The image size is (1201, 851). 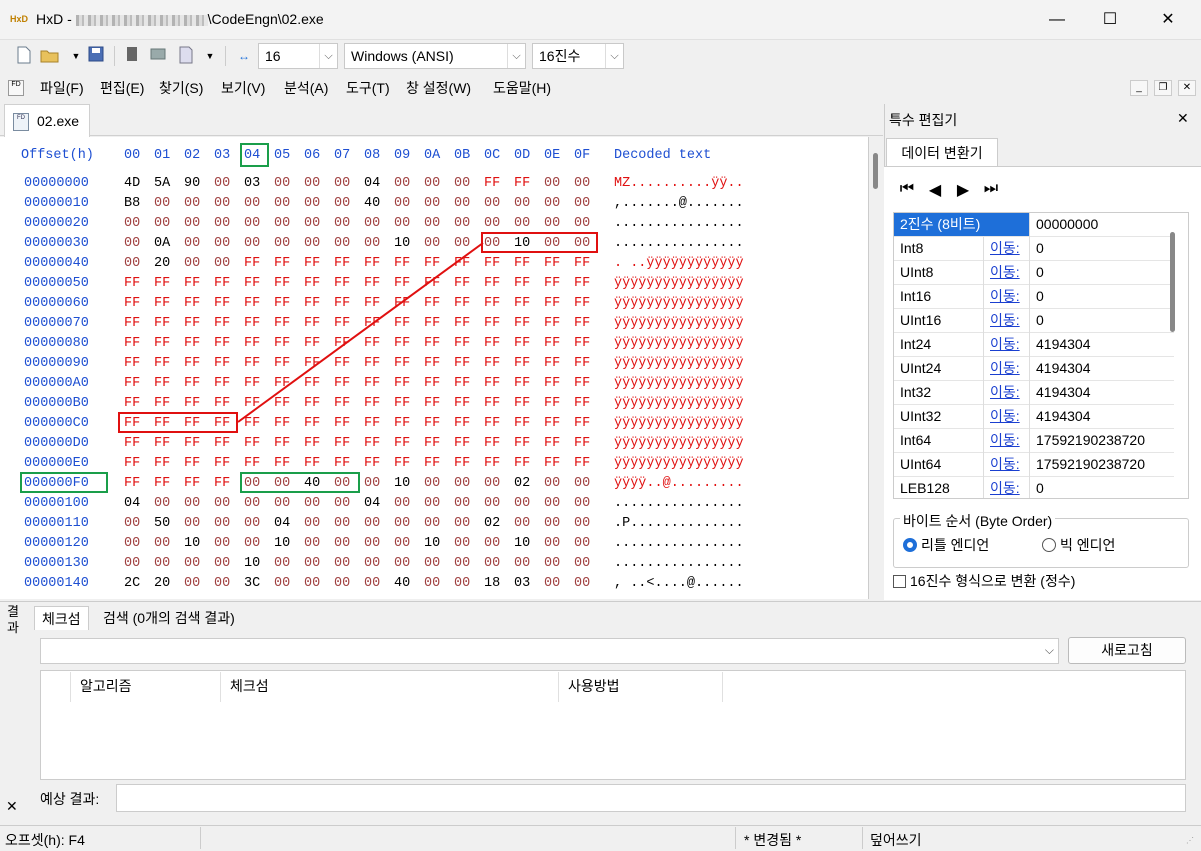 I want to click on tab-search-results: 검색 (0개의 검색 결과), so click(x=169, y=618).